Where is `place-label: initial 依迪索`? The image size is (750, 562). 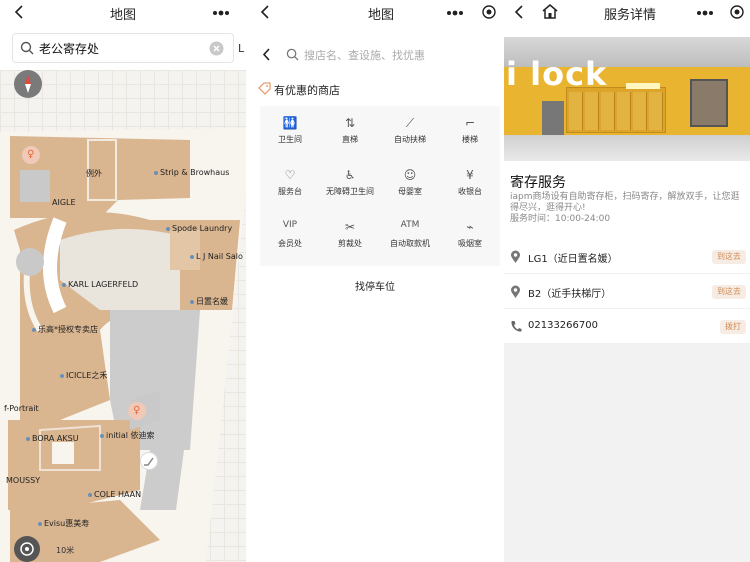 place-label: initial 依迪索 is located at coordinates (127, 435).